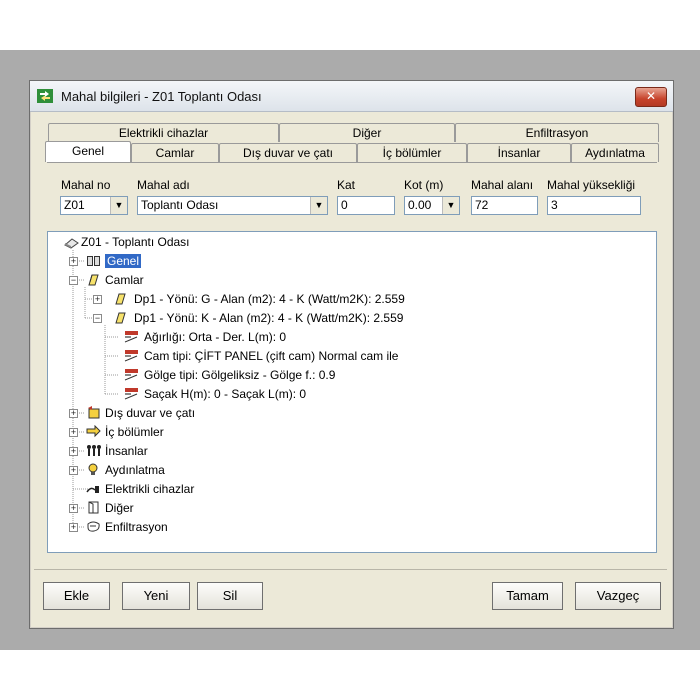 The width and height of the screenshot is (700, 700). I want to click on tab-camlar: Camlar, so click(175, 152).